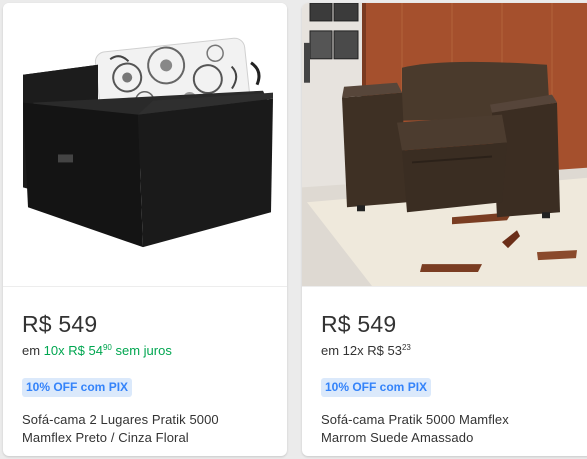 This screenshot has width=587, height=459. Describe the element at coordinates (406, 347) in the screenshot. I see `installment-cents: 23` at that location.